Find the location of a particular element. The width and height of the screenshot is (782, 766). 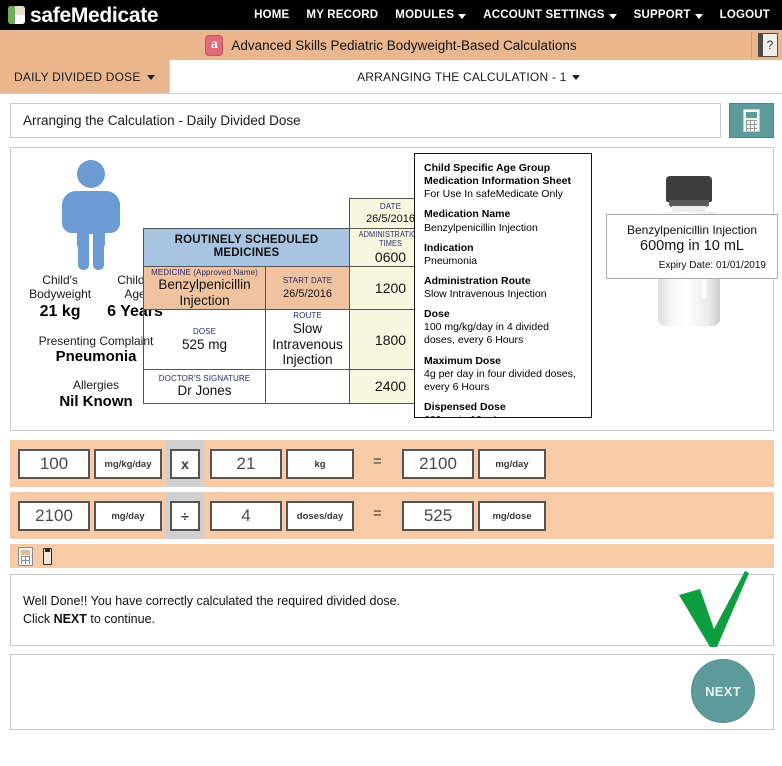

med-sheet-value-indication: Pneumonia is located at coordinates (451, 260).